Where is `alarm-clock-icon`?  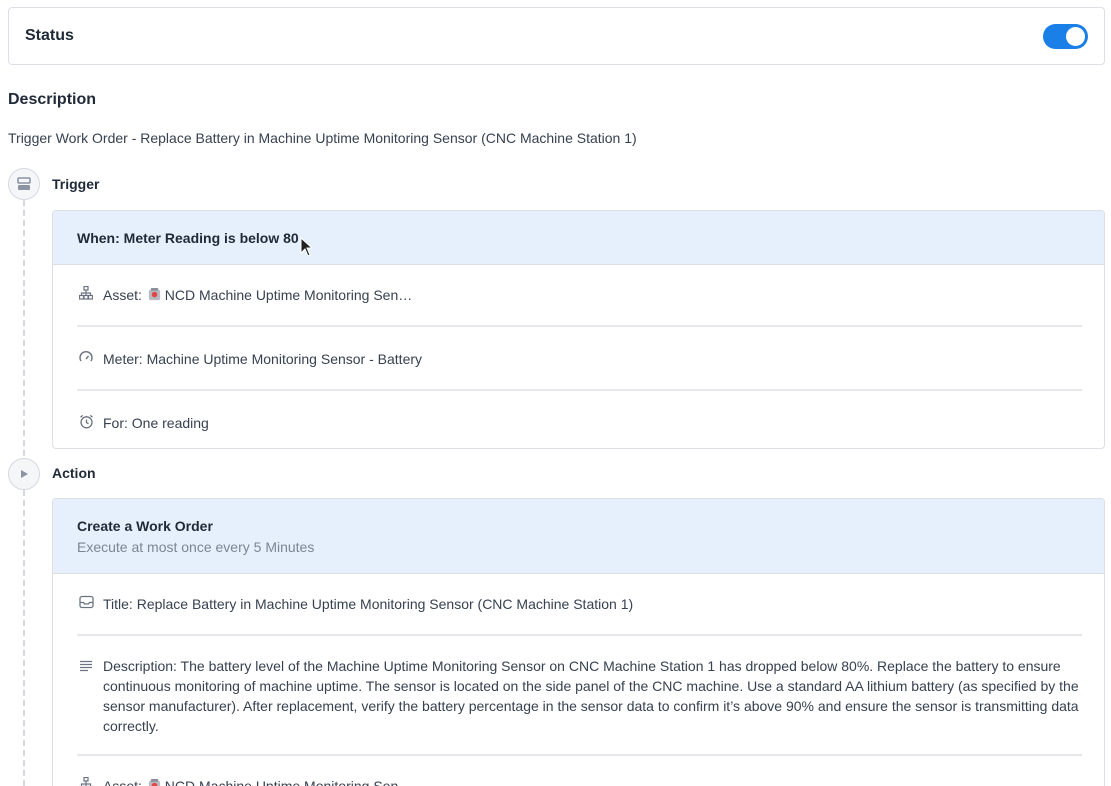 alarm-clock-icon is located at coordinates (86, 421).